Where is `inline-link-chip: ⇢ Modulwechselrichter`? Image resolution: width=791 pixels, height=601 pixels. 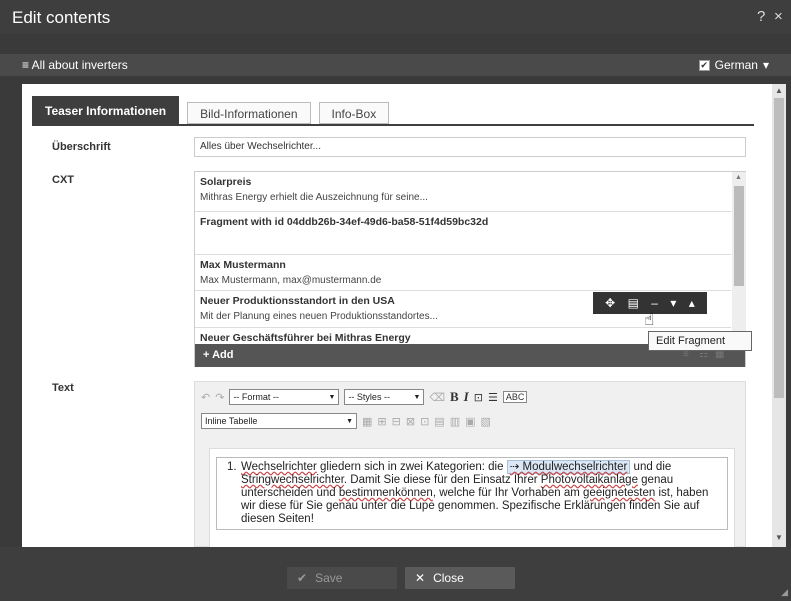 inline-link-chip: ⇢ Modulwechselrichter is located at coordinates (568, 467).